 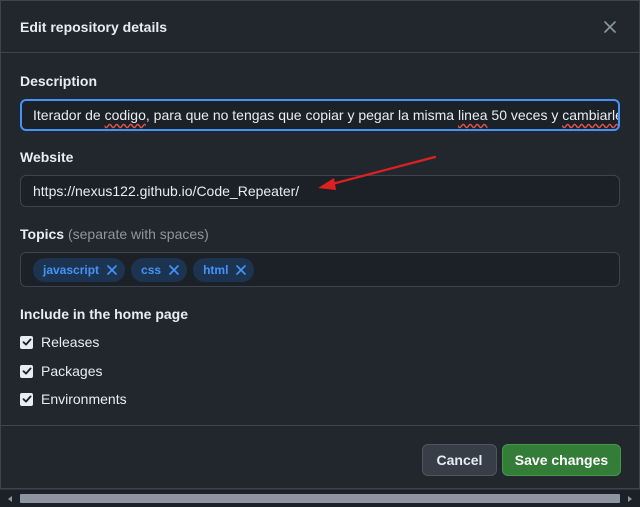 What do you see at coordinates (26, 371) in the screenshot?
I see `packages-checkbox` at bounding box center [26, 371].